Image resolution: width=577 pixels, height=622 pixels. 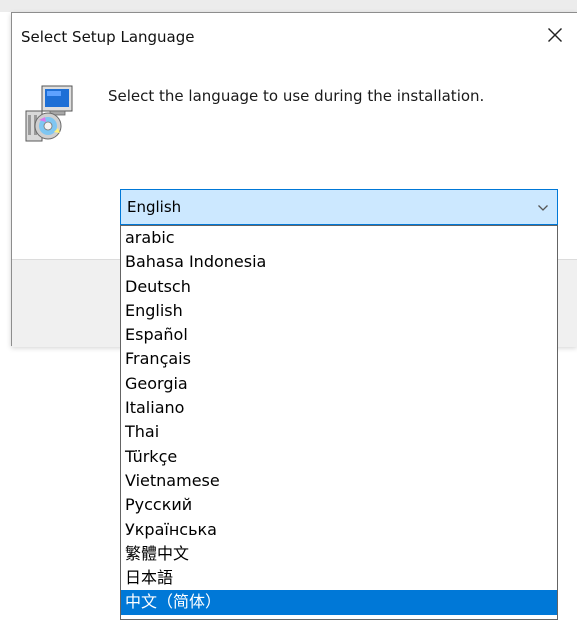 What do you see at coordinates (288, 6) in the screenshot?
I see `background-strip` at bounding box center [288, 6].